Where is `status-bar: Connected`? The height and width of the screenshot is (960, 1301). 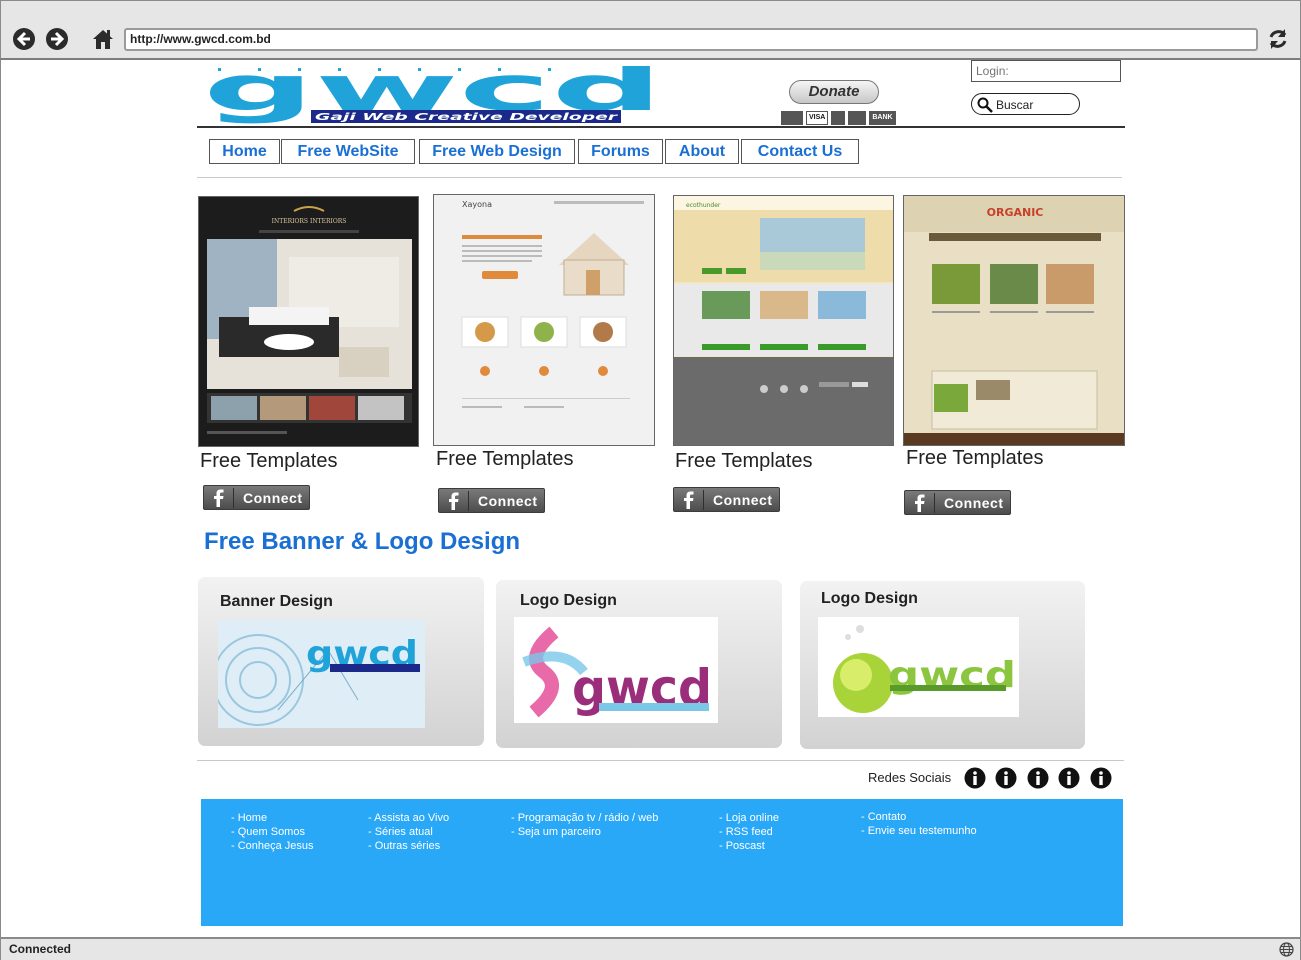
status-bar: Connected is located at coordinates (650, 948).